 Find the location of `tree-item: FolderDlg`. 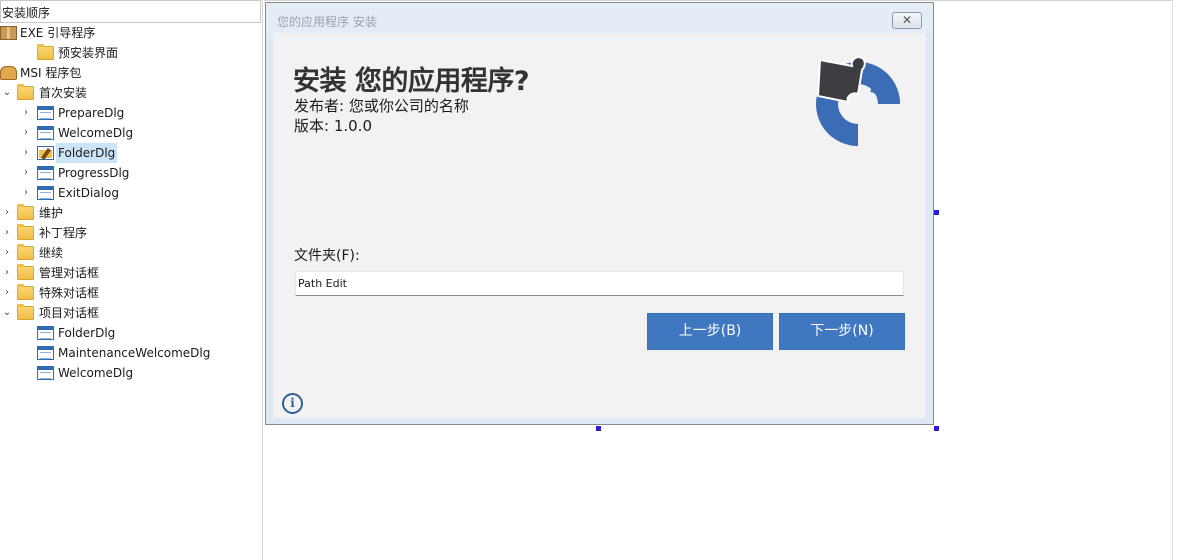

tree-item: FolderDlg is located at coordinates (130, 333).